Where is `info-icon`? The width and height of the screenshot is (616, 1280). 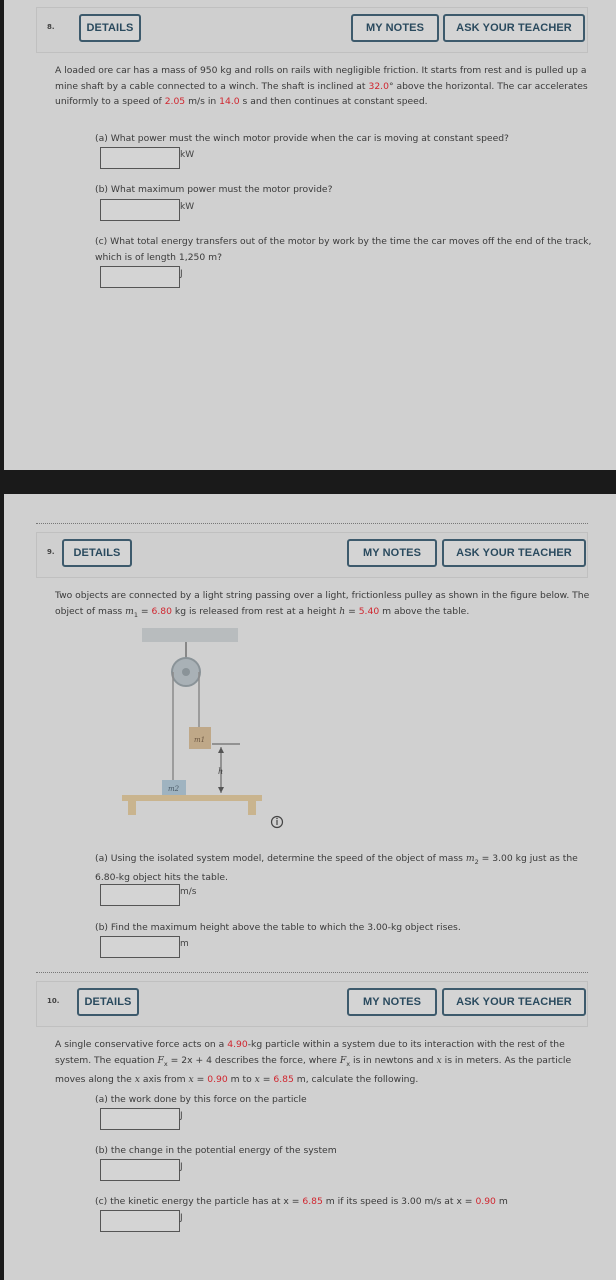
info-icon is located at coordinates (277, 822).